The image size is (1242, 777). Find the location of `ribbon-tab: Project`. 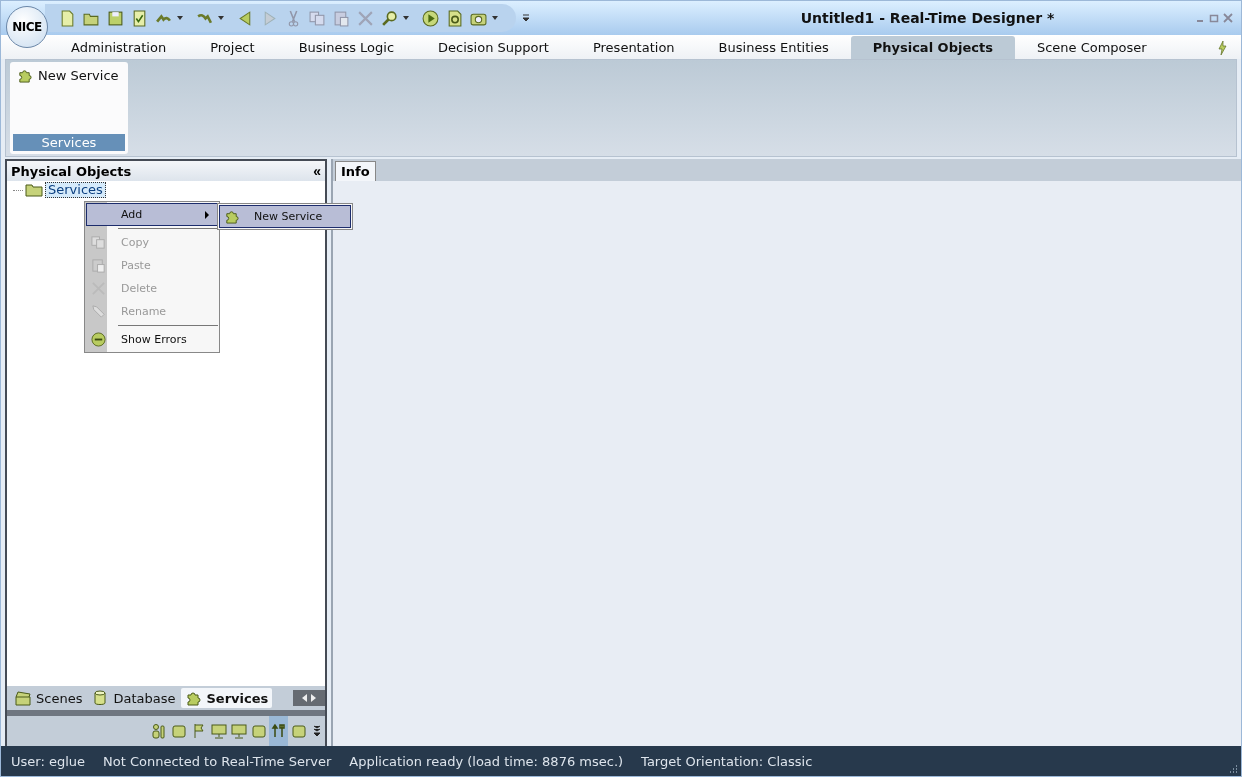

ribbon-tab: Project is located at coordinates (232, 47).